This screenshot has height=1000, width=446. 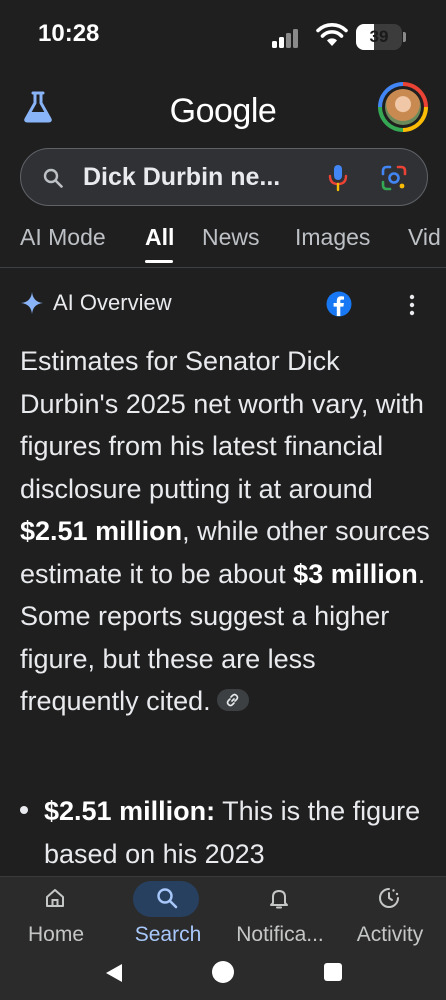 What do you see at coordinates (355, 573) in the screenshot?
I see `answer-figure-other: $3 million` at bounding box center [355, 573].